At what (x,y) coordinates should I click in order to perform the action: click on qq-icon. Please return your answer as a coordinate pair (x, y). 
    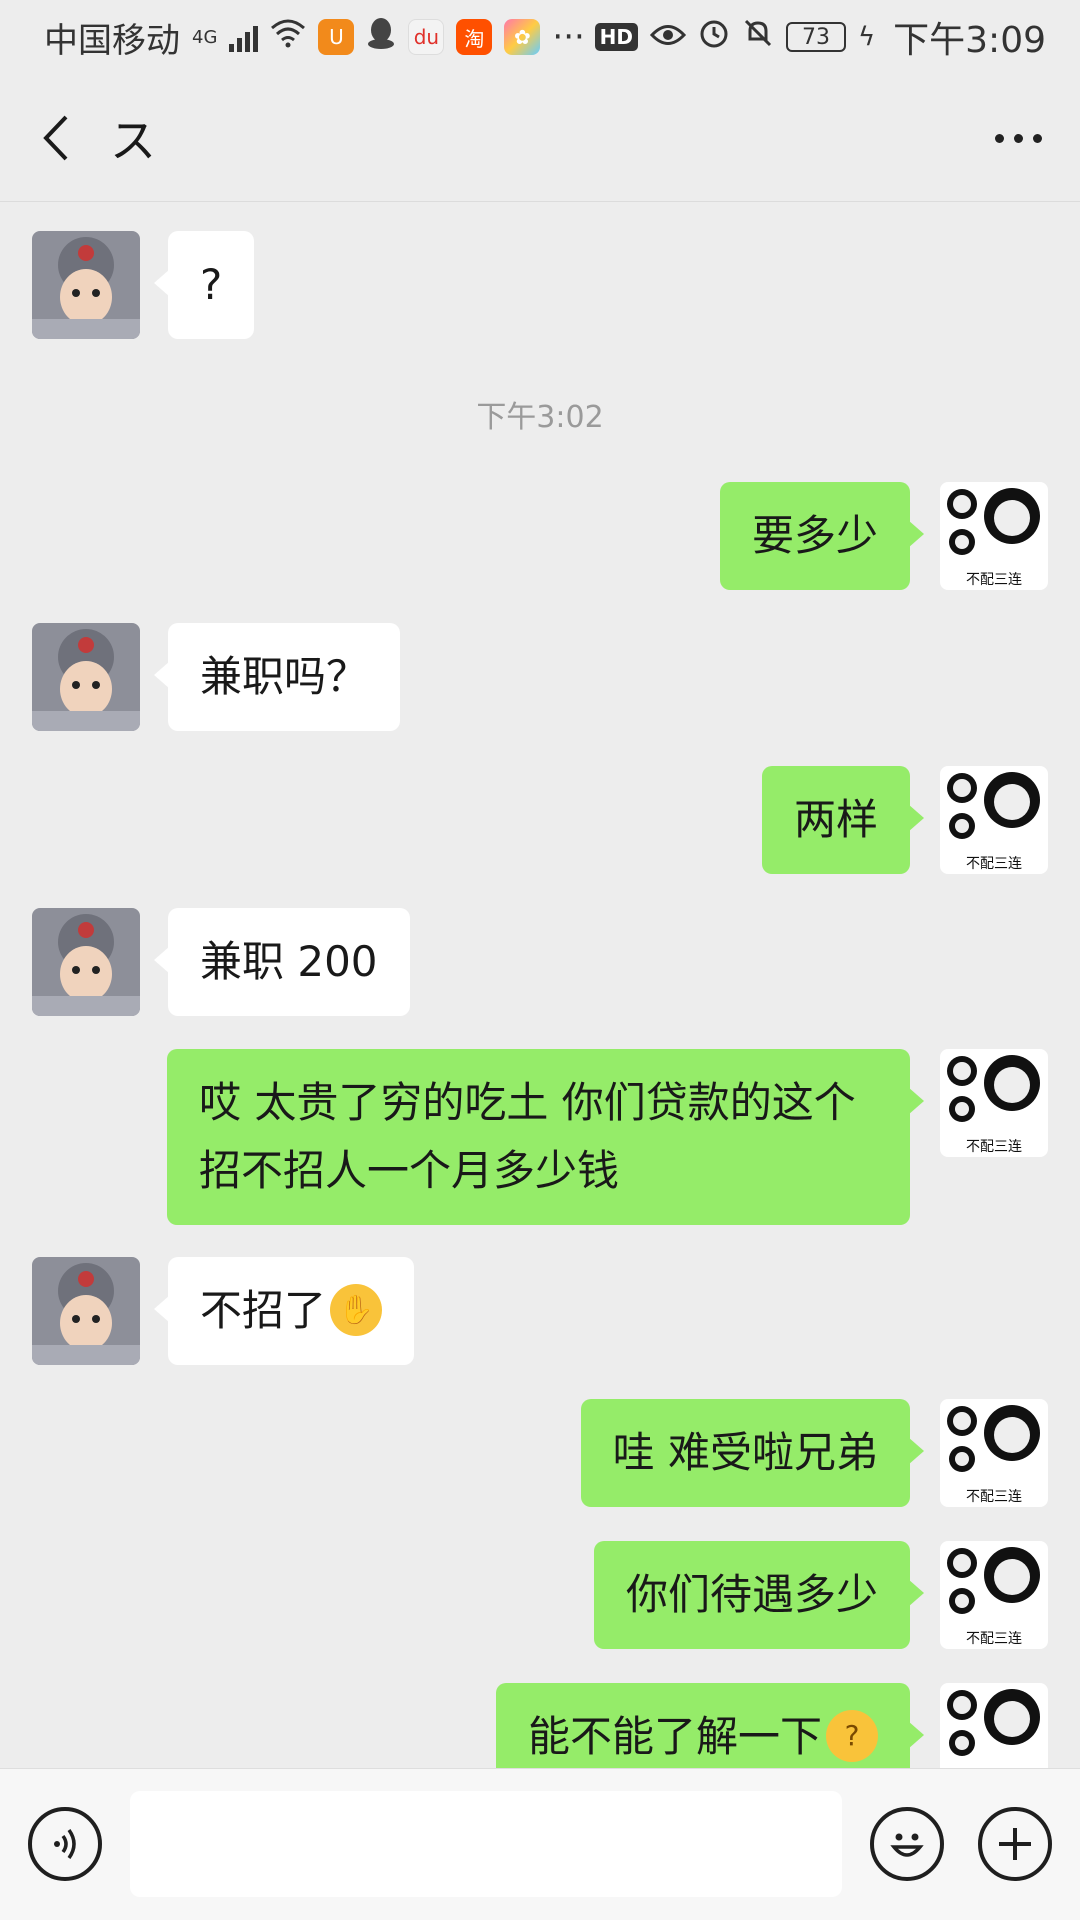
    Looking at the image, I should click on (381, 37).